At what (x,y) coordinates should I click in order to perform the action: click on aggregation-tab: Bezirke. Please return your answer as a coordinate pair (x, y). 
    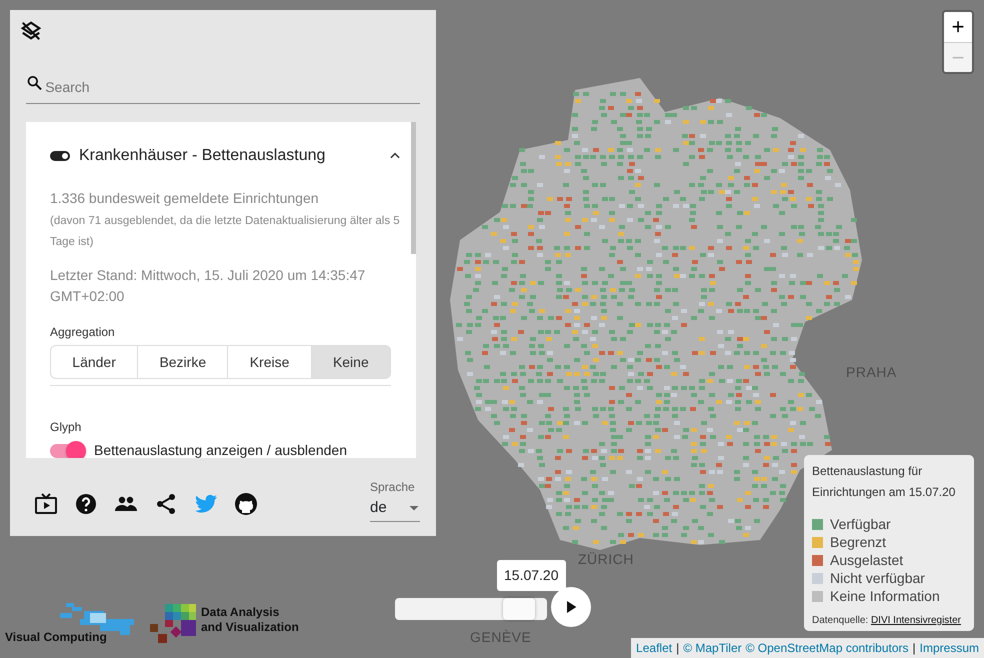
    Looking at the image, I should click on (182, 362).